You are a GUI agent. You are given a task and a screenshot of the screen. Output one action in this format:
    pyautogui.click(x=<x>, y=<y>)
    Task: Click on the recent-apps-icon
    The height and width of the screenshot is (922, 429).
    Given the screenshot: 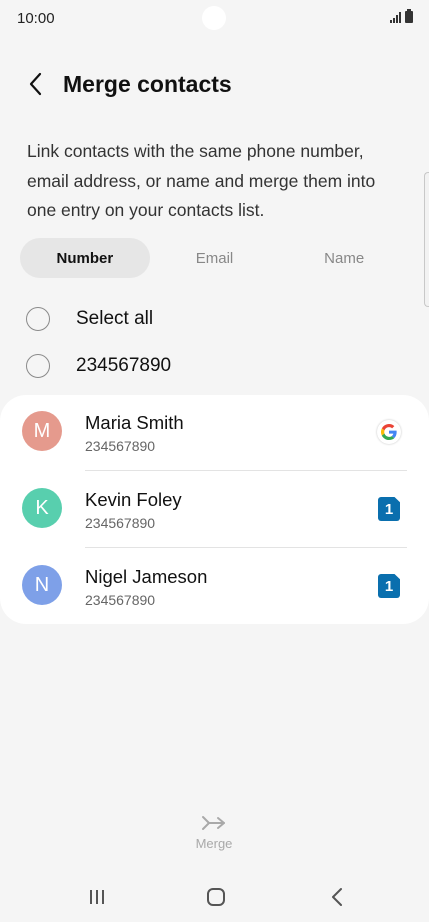 What is the action you would take?
    pyautogui.click(x=97, y=897)
    